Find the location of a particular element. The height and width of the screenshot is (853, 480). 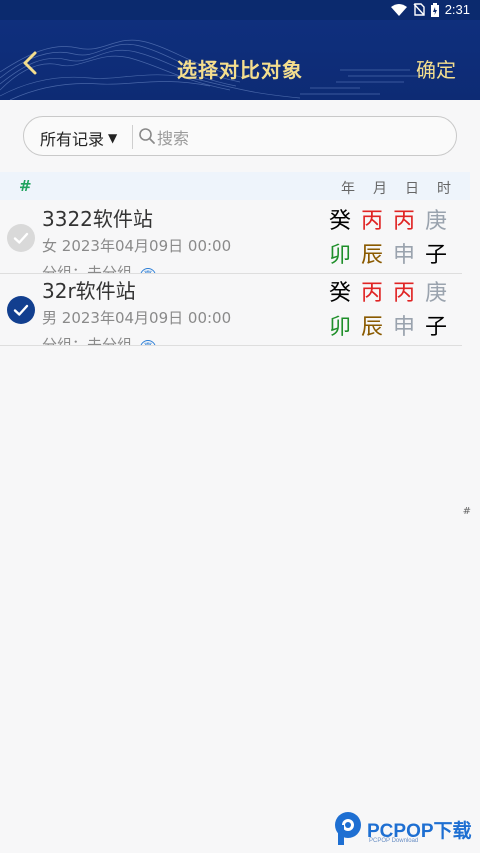

column-month: 月 is located at coordinates (380, 189).